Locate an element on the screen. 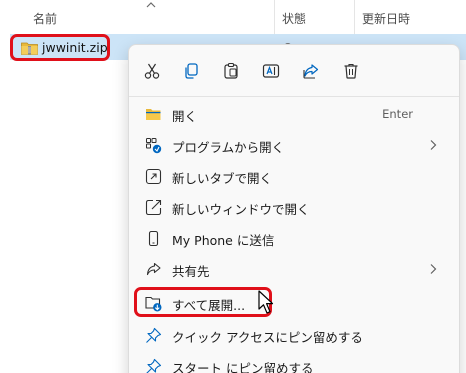 This screenshot has width=466, height=373. phone-icon is located at coordinates (153, 238).